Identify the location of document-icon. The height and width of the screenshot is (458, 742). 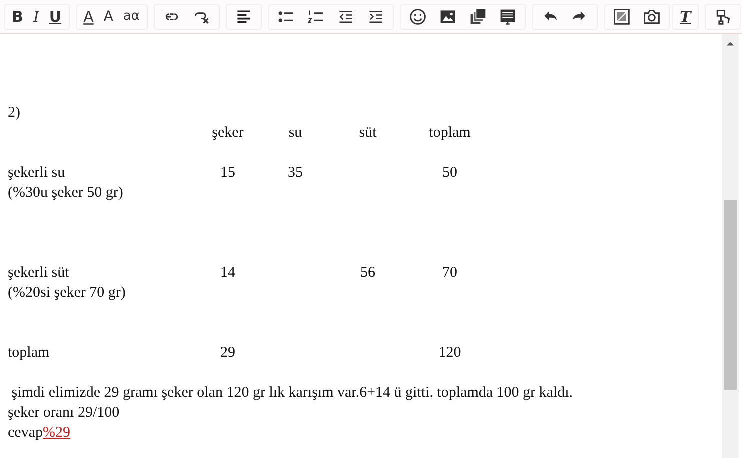
(507, 17).